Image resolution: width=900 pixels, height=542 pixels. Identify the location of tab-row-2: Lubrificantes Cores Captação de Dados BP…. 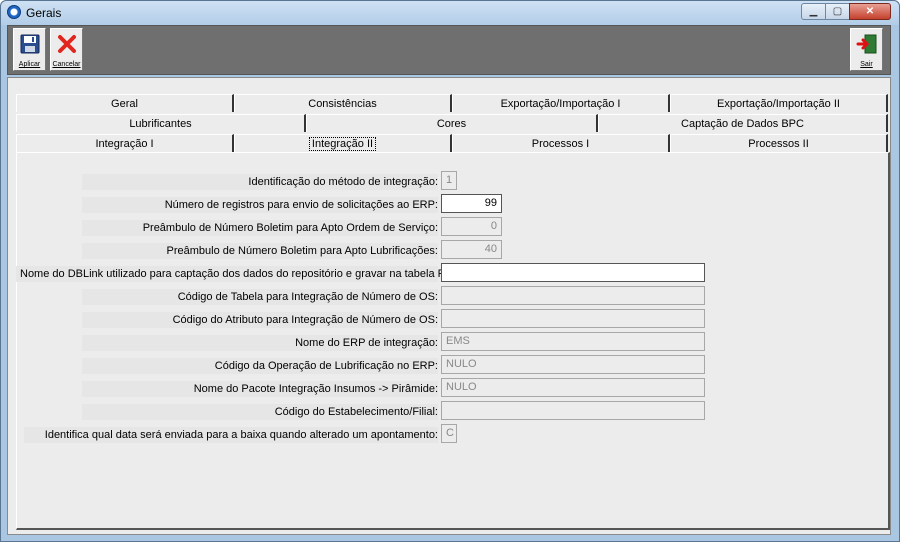
(452, 123).